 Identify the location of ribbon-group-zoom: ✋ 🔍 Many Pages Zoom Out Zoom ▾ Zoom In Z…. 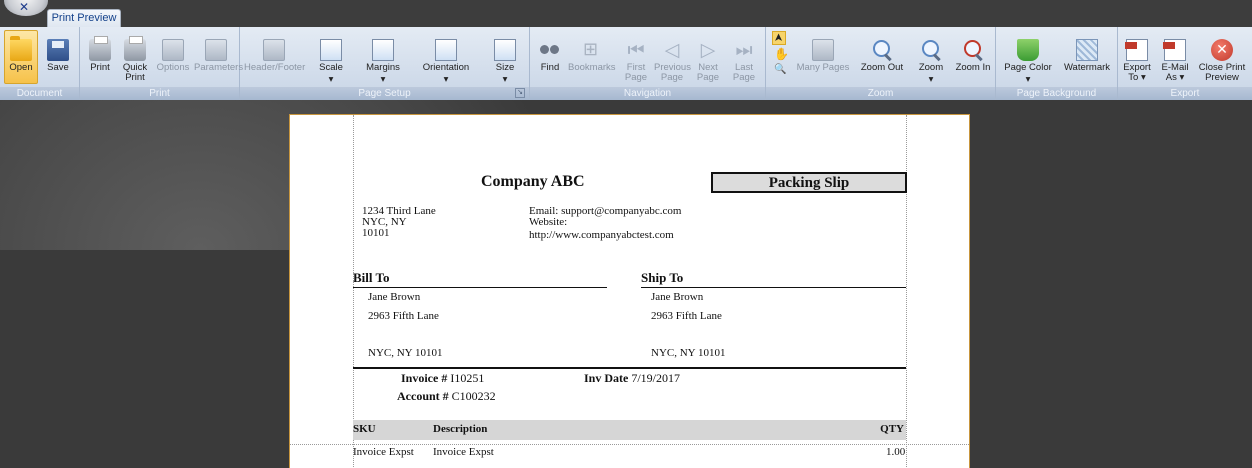
(881, 63).